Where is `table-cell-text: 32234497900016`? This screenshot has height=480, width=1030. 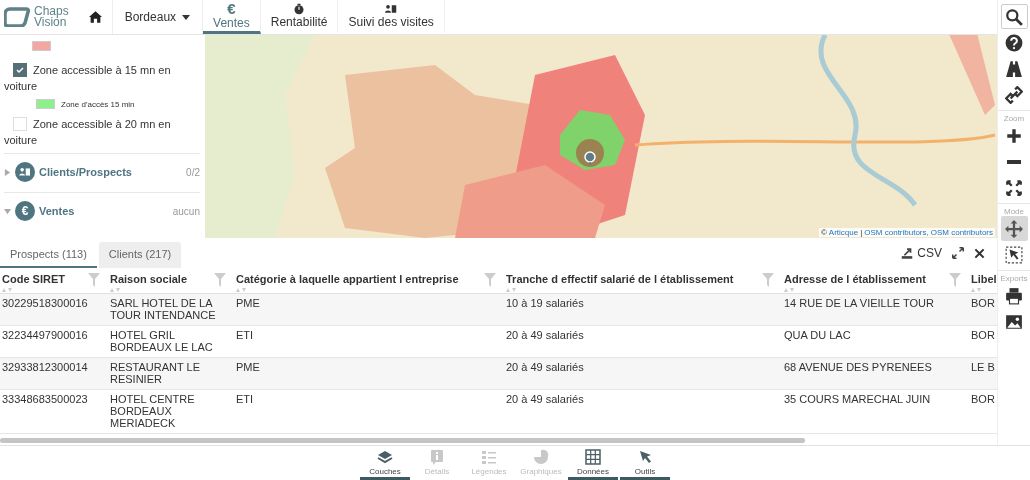 table-cell-text: 32234497900016 is located at coordinates (45, 335).